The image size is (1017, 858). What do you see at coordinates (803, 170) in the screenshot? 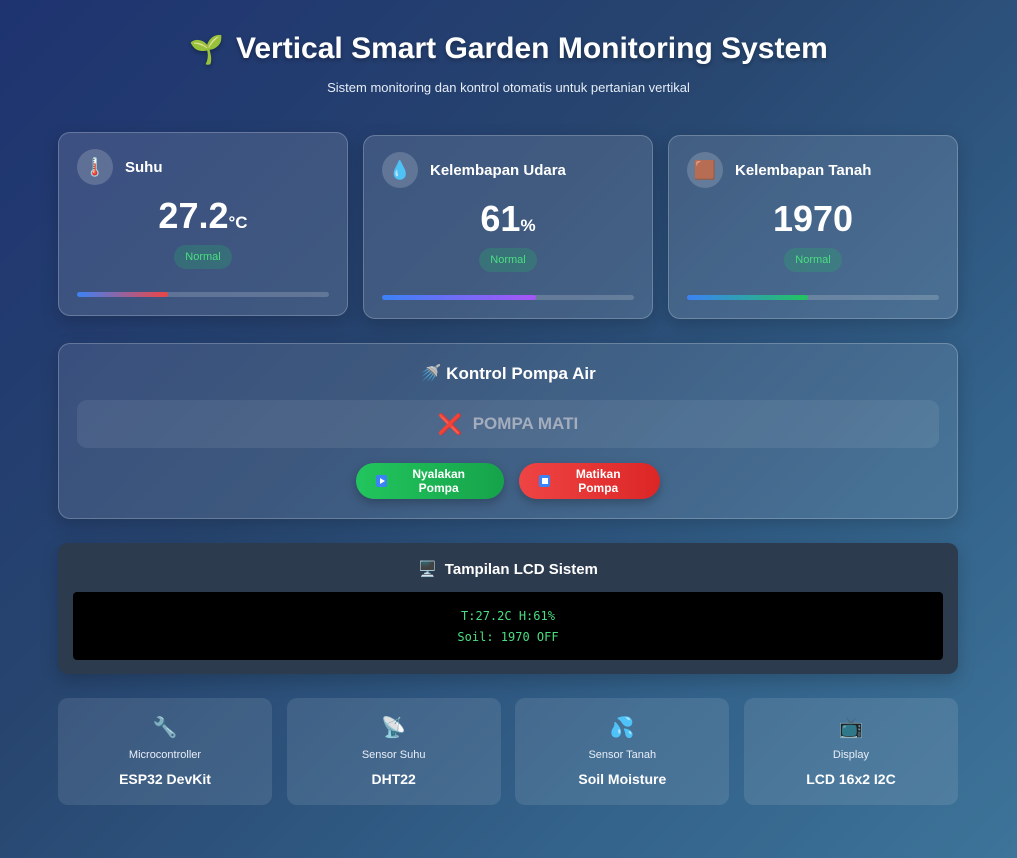
I see `sensor-label: Kelembapan Tanah` at bounding box center [803, 170].